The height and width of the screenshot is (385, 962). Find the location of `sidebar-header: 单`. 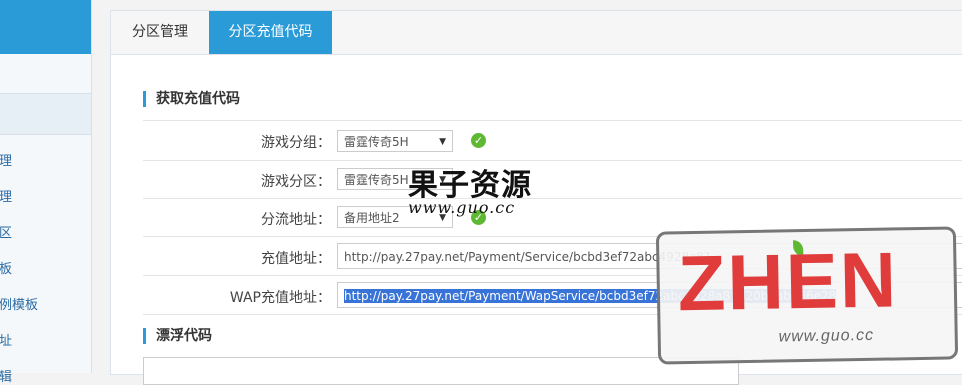

sidebar-header: 单 is located at coordinates (45, 27).